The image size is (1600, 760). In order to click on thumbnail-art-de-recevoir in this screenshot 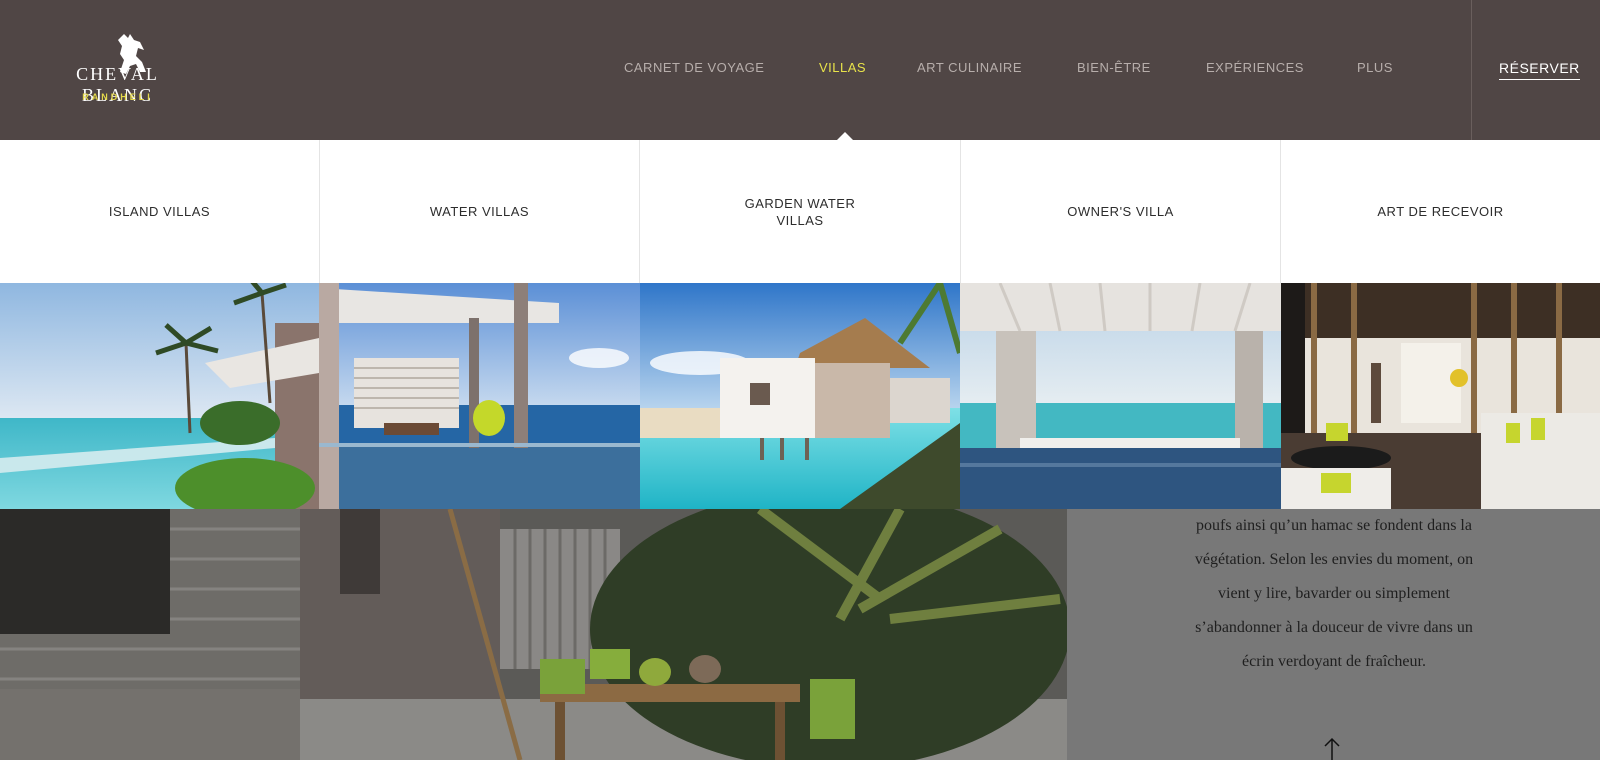, I will do `click(1440, 396)`.